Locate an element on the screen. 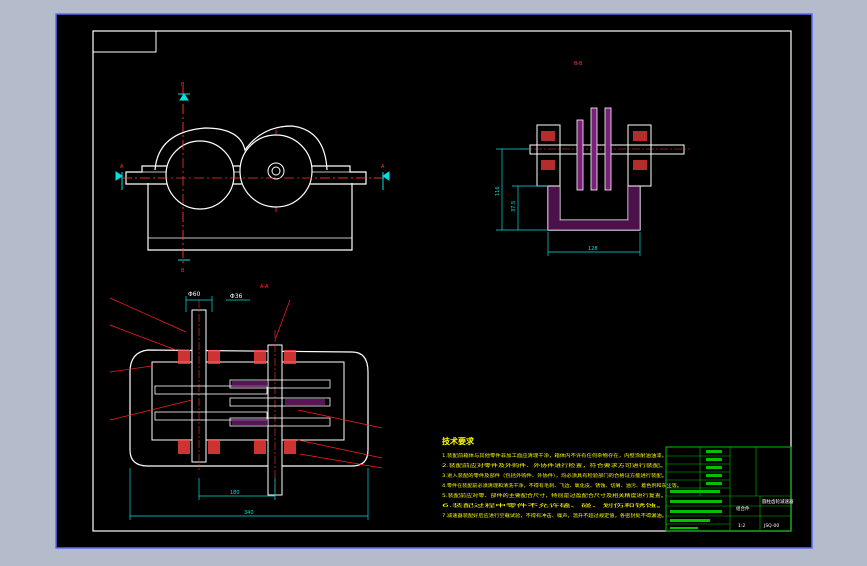  tech-notes-title: 技术要求 is located at coordinates (458, 441).